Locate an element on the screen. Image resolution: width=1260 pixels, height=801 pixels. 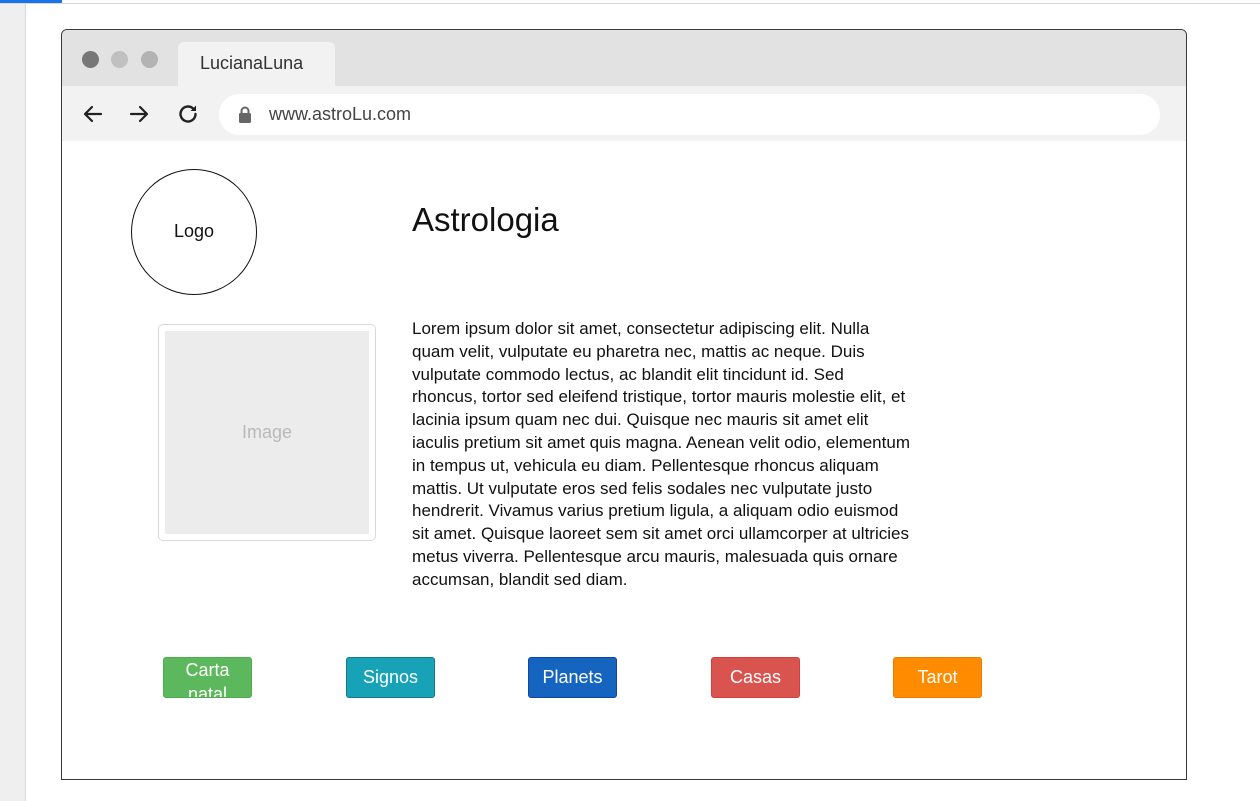
window-maximize-dot is located at coordinates (149, 59).